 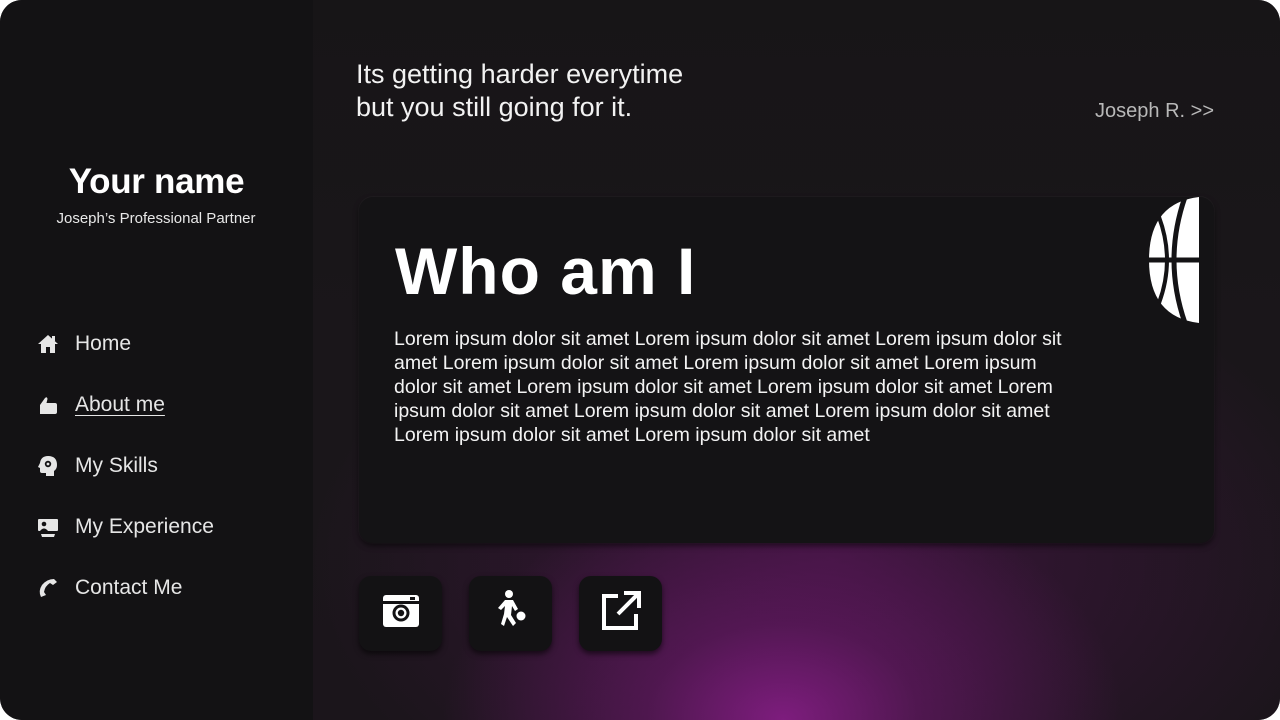 What do you see at coordinates (48, 527) in the screenshot?
I see `presenter-icon` at bounding box center [48, 527].